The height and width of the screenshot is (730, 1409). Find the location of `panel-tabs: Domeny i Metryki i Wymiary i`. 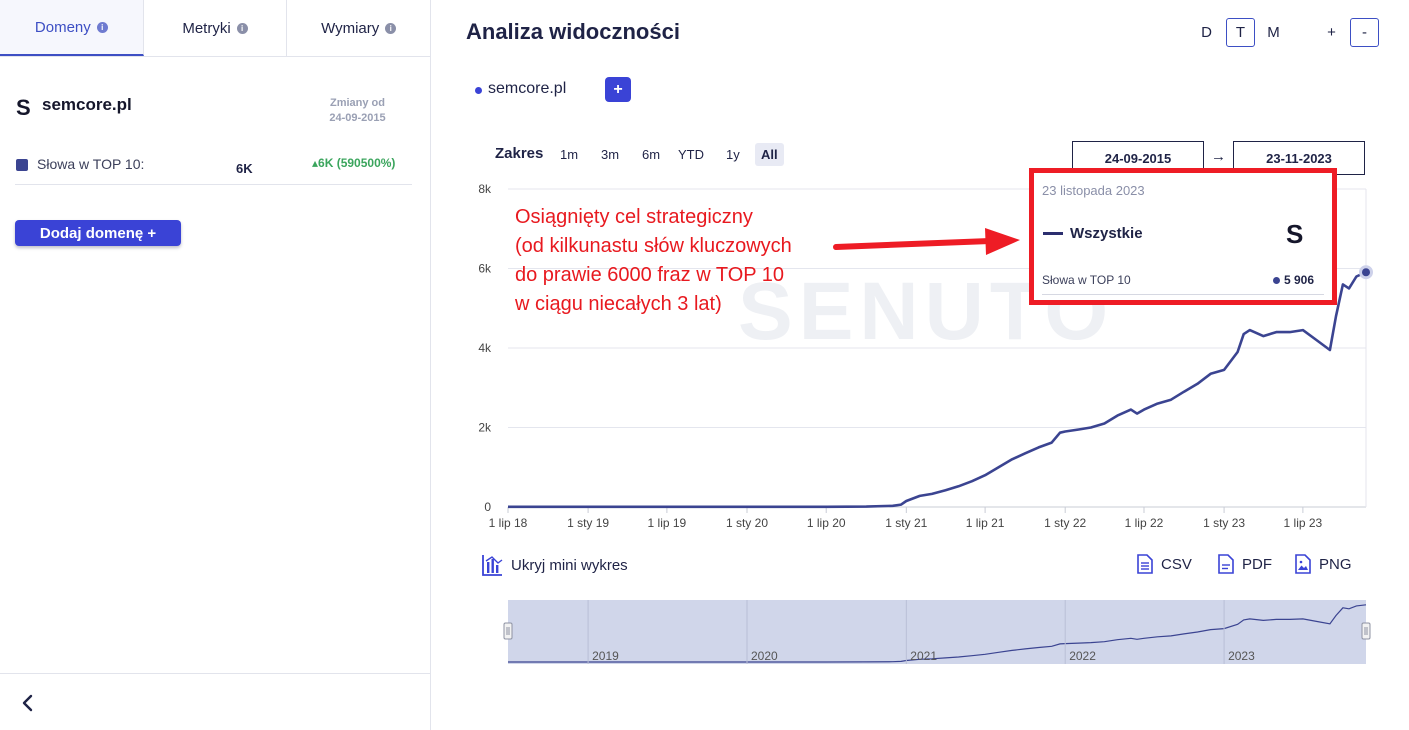

panel-tabs: Domeny i Metryki i Wymiary i is located at coordinates (215, 28).